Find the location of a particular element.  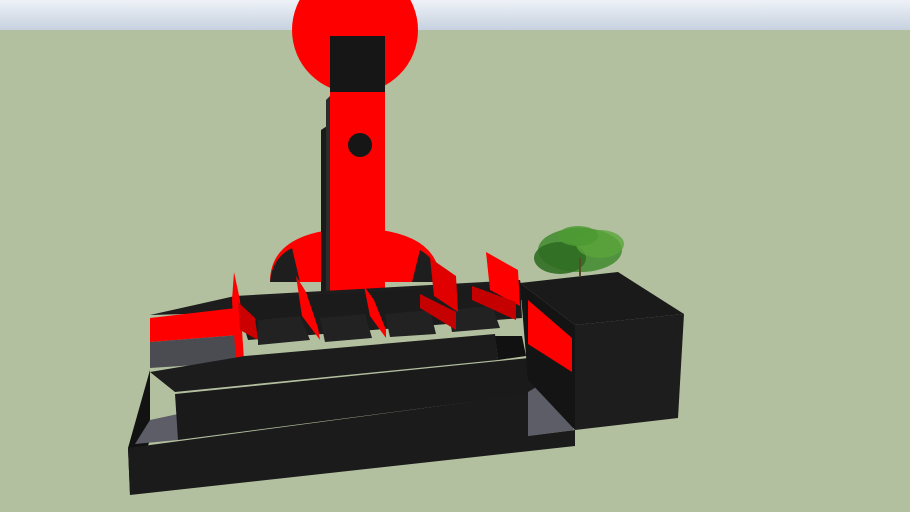

tower-hole is located at coordinates (360, 145).